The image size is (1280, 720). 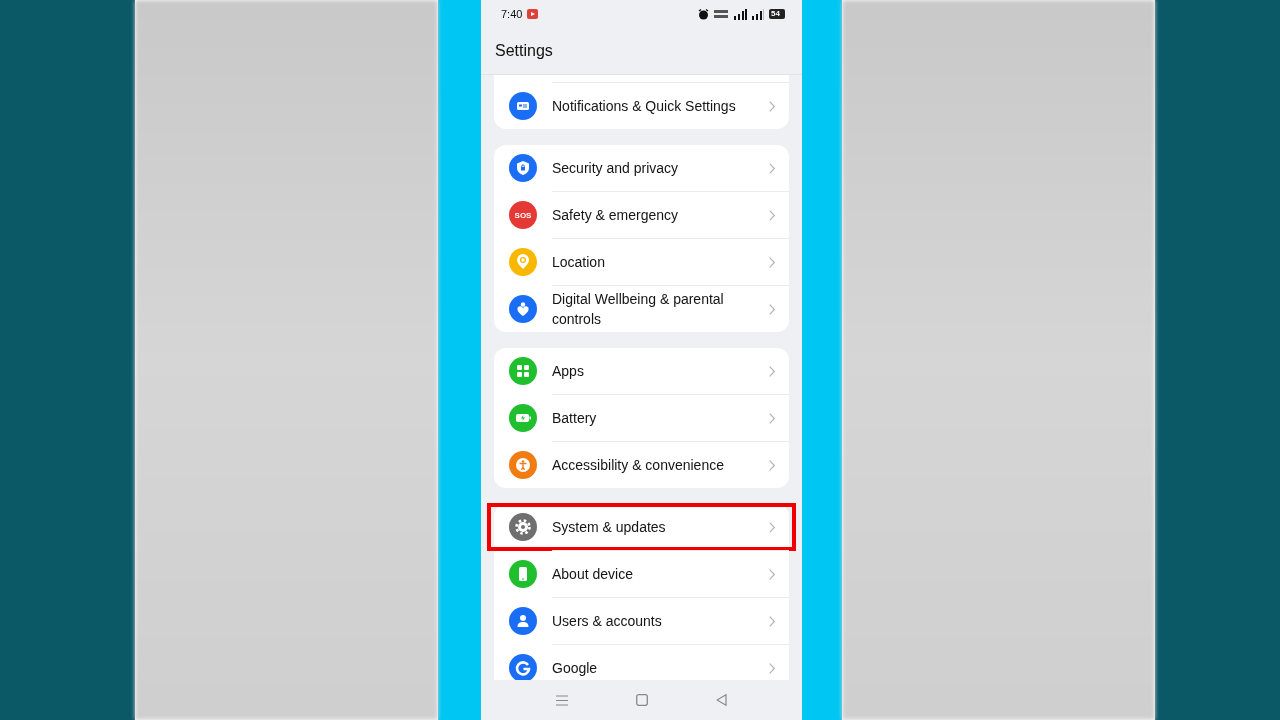 What do you see at coordinates (641, 261) in the screenshot?
I see `settings-item: Location` at bounding box center [641, 261].